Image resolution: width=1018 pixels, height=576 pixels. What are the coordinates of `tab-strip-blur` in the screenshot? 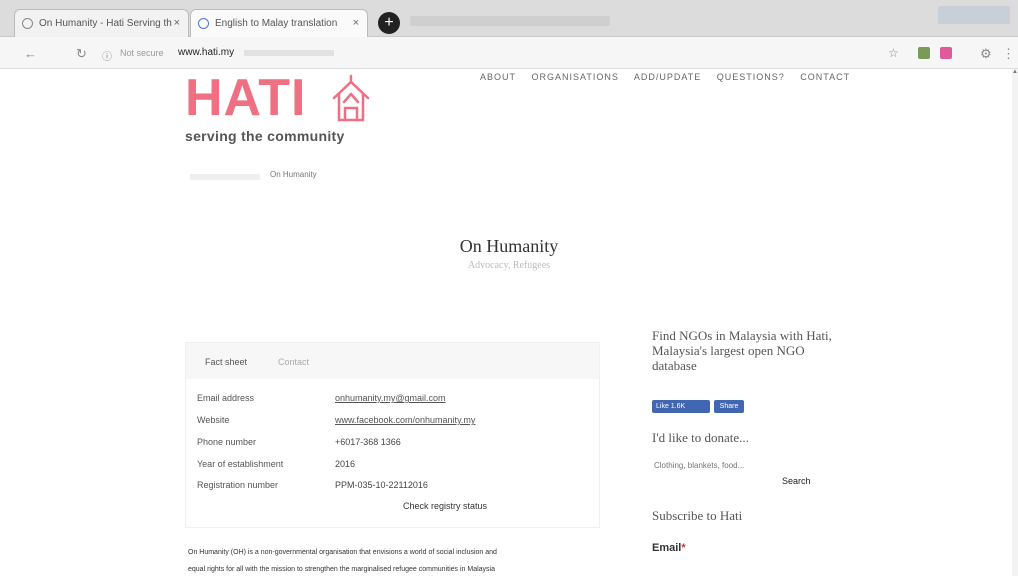 It's located at (510, 21).